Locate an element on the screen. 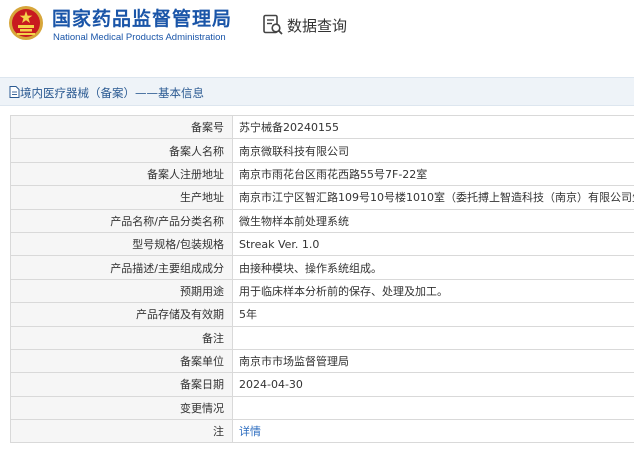 The image size is (634, 458). table-row: 备案号 苏宁械备20240155 is located at coordinates (322, 127).